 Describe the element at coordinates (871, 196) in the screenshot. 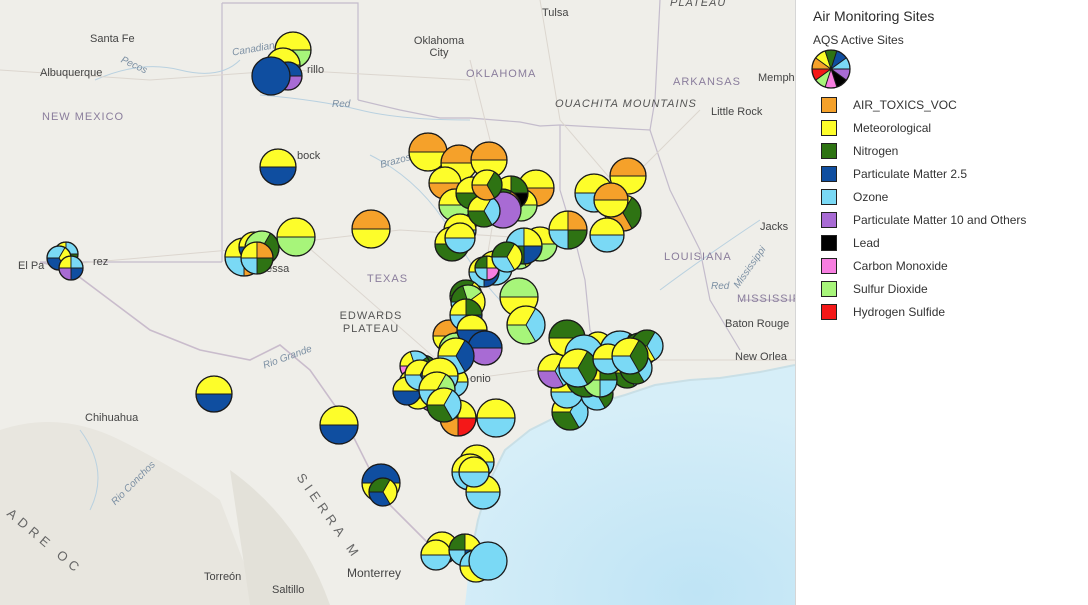

I see `legend-label: Ozone` at that location.